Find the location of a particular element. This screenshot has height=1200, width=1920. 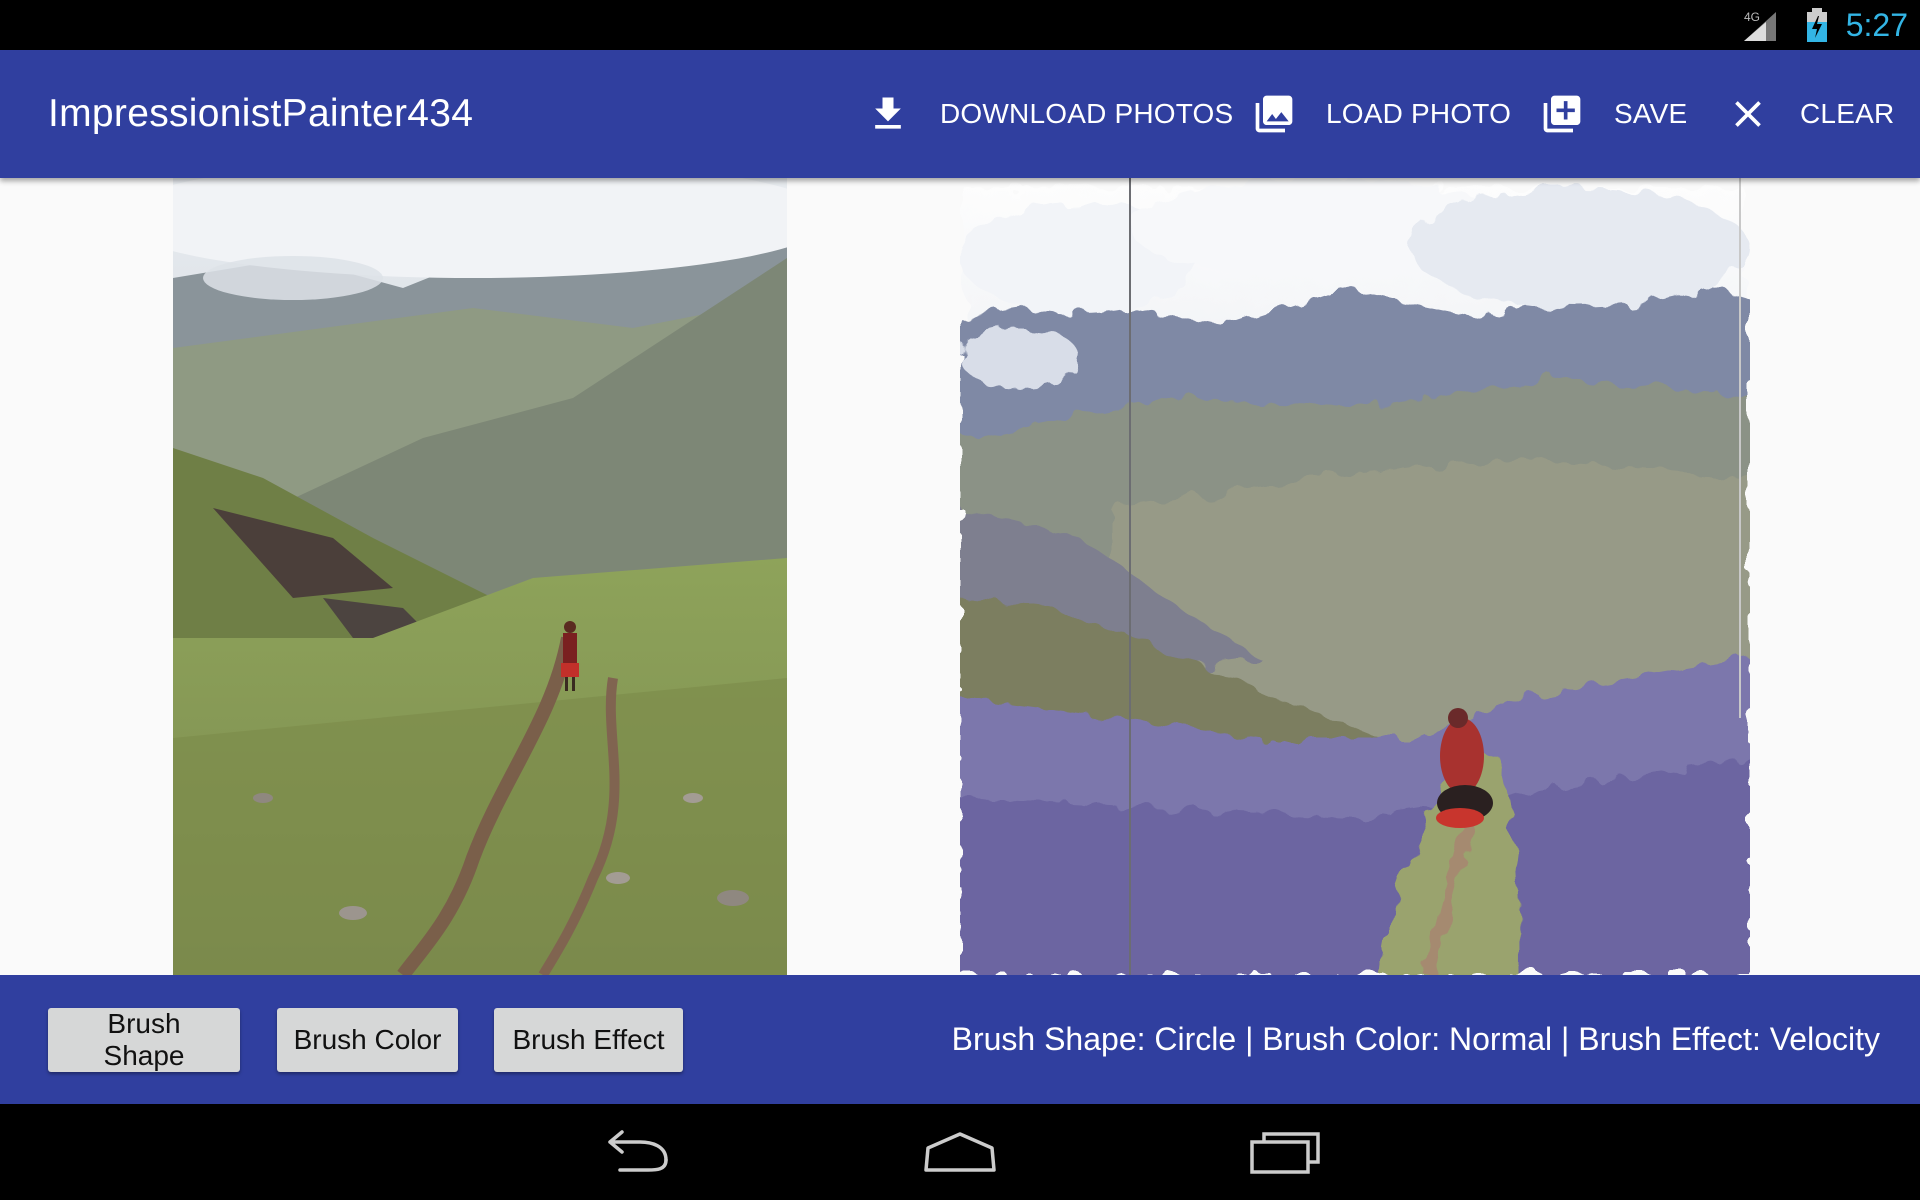

clear-button: CLEAR is located at coordinates (1810, 114).